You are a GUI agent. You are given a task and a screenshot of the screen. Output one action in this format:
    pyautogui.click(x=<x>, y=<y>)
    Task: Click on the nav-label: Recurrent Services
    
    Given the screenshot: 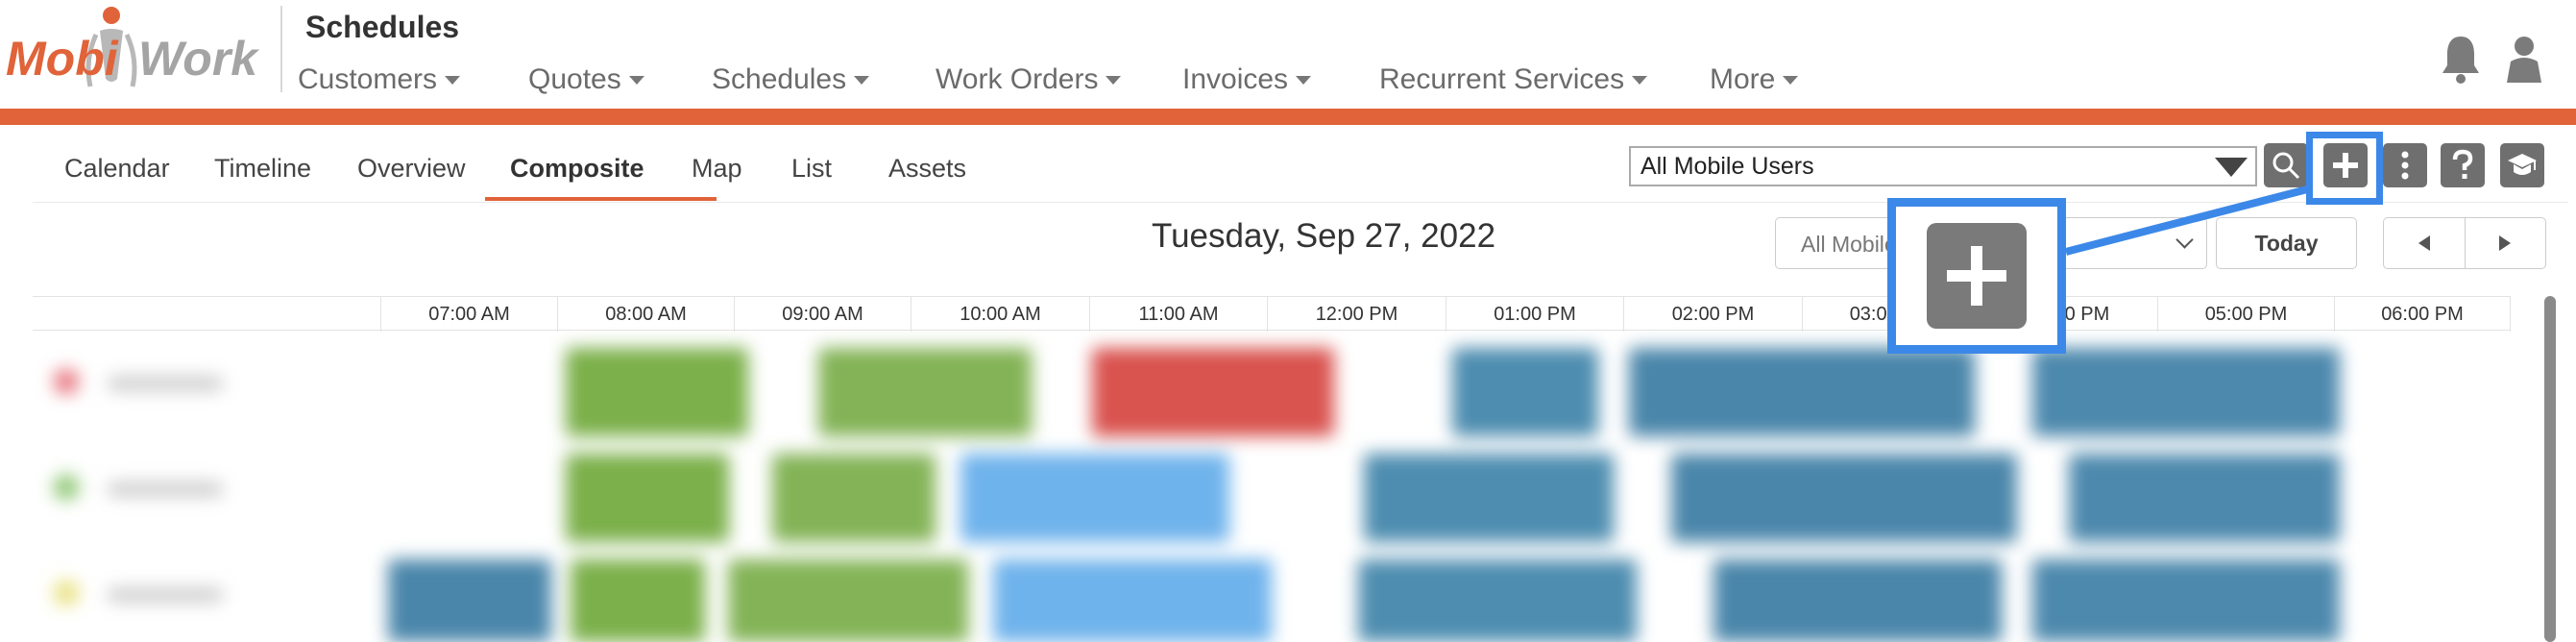 What is the action you would take?
    pyautogui.click(x=1502, y=79)
    